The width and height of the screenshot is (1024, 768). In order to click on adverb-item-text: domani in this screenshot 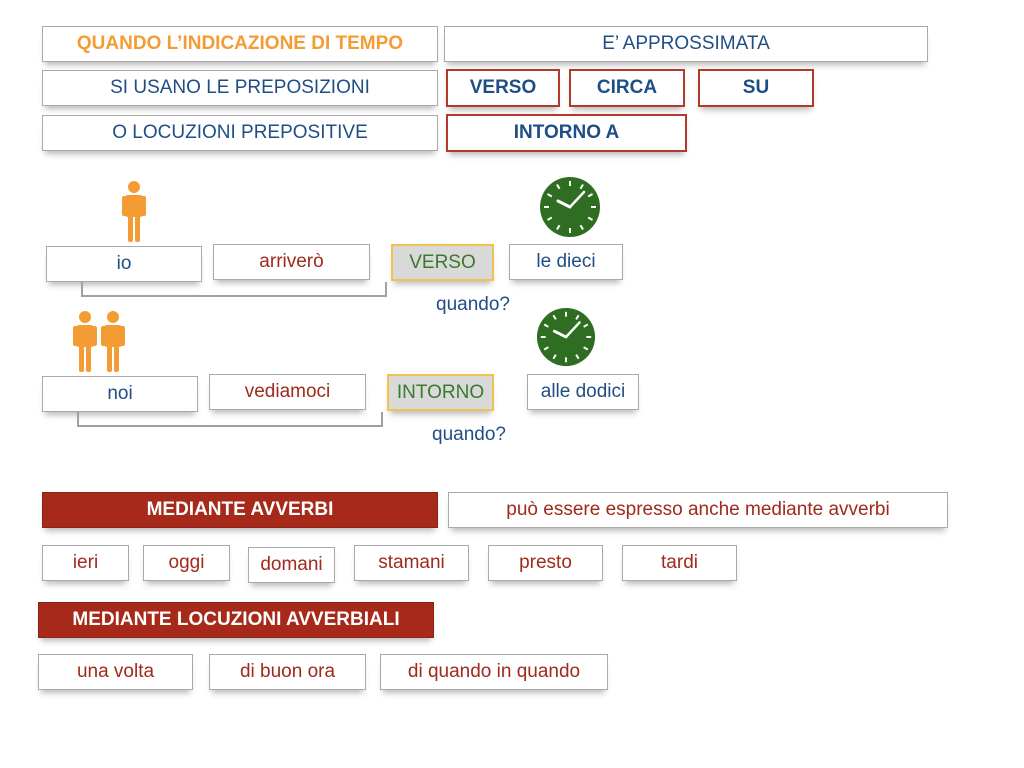, I will do `click(291, 564)`.